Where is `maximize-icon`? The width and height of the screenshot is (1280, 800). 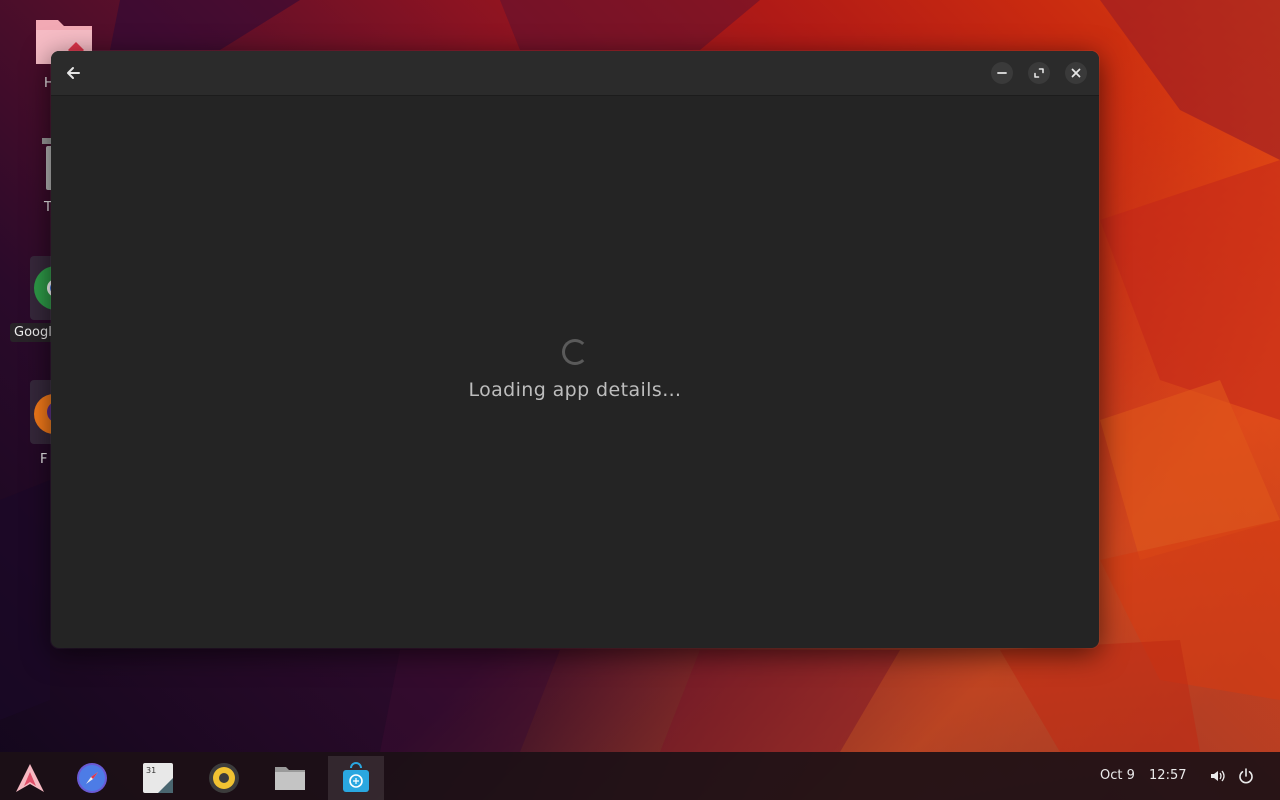
maximize-icon is located at coordinates (1039, 73).